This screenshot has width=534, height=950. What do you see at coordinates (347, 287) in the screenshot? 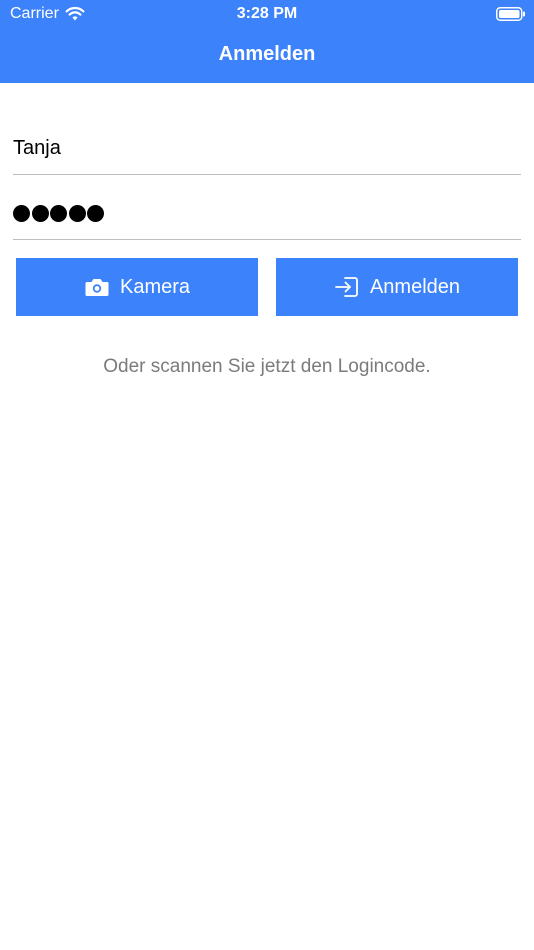
I see `login-icon` at bounding box center [347, 287].